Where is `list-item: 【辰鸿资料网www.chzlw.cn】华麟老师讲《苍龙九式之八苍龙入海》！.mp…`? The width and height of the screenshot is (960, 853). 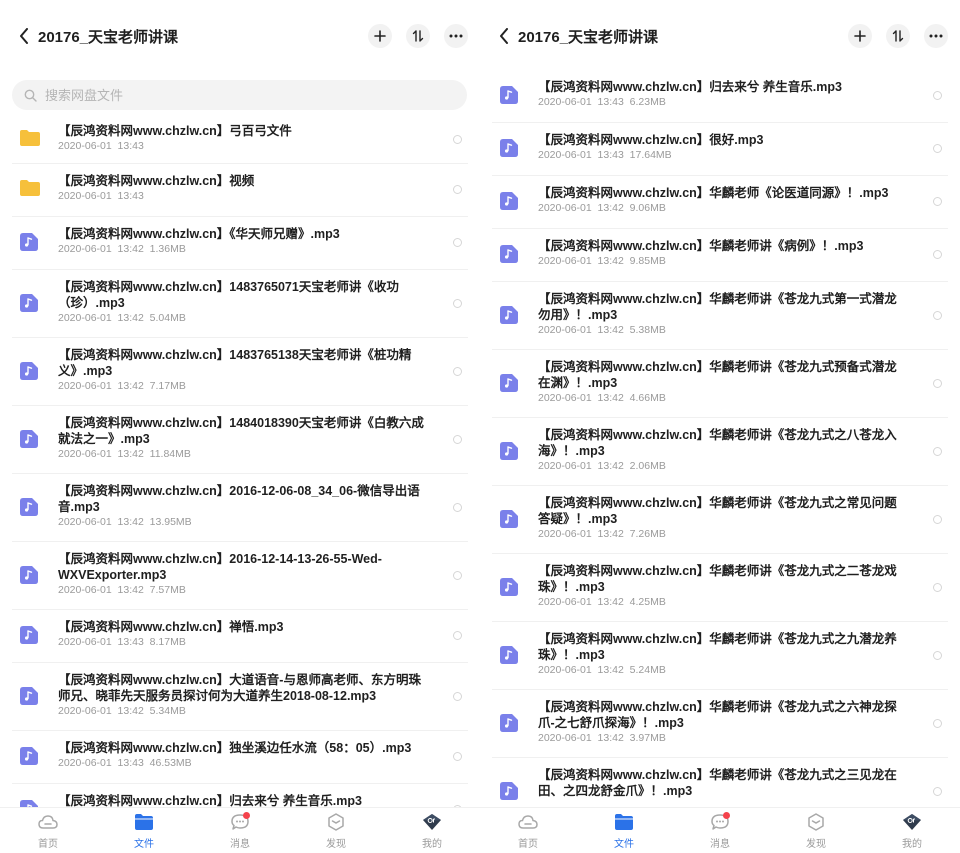
list-item: 【辰鸿资料网www.chzlw.cn】华麟老师讲《苍龙九式之八苍龙入海》！.mp… is located at coordinates (720, 452).